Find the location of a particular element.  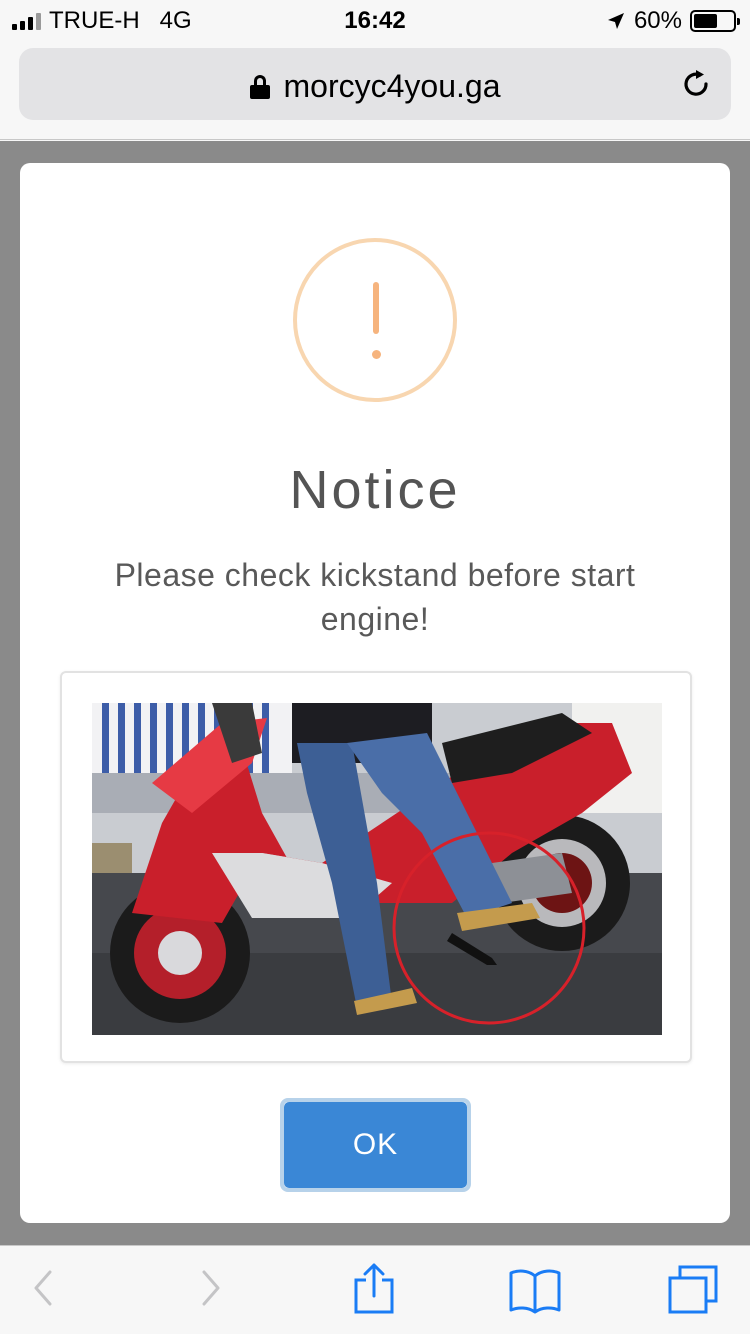

lock-icon is located at coordinates (259, 87).